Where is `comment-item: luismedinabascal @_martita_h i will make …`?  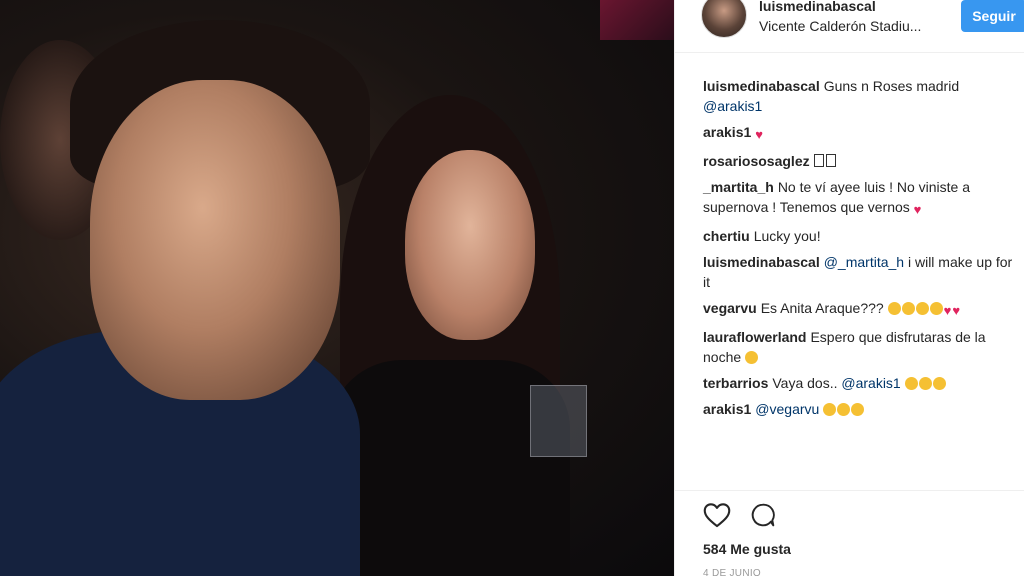 comment-item: luismedinabascal @_martita_h i will make … is located at coordinates (861, 272).